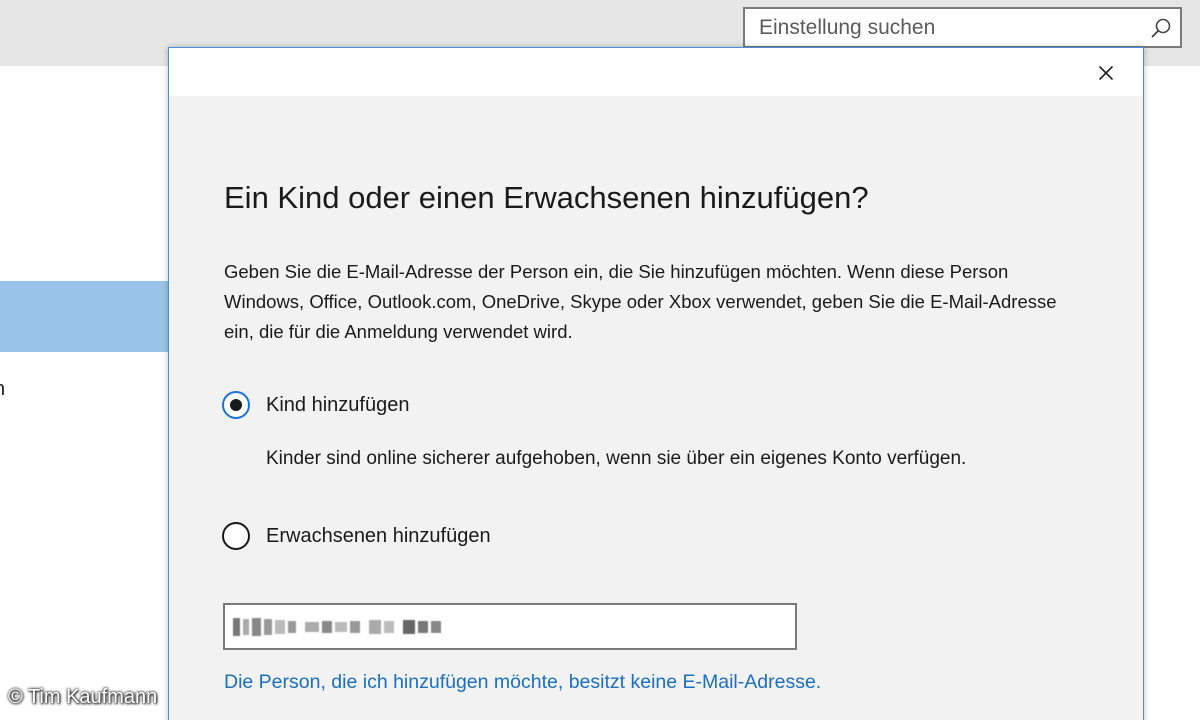 This screenshot has width=1200, height=720. Describe the element at coordinates (656, 72) in the screenshot. I see `dialog-titlebar` at that location.